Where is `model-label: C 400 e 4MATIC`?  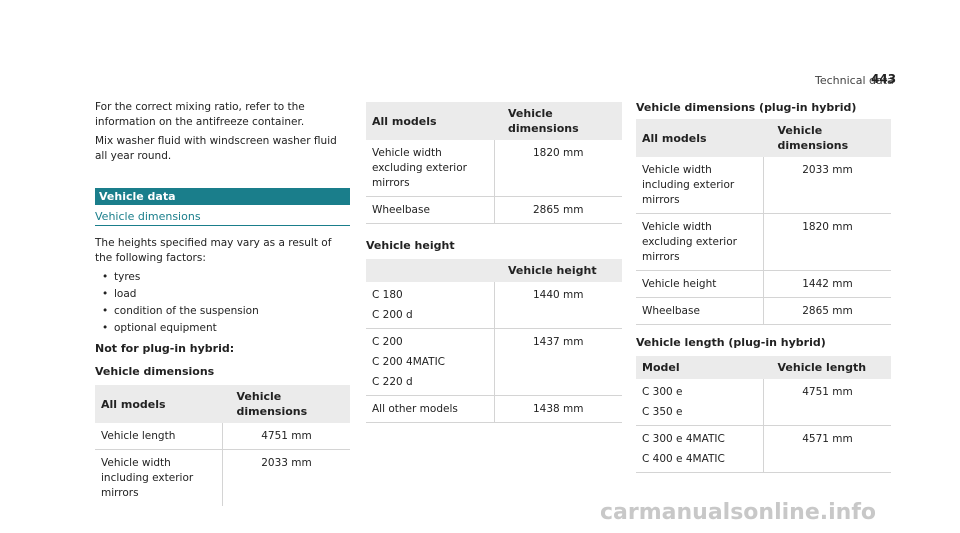 model-label: C 400 e 4MATIC is located at coordinates (683, 459).